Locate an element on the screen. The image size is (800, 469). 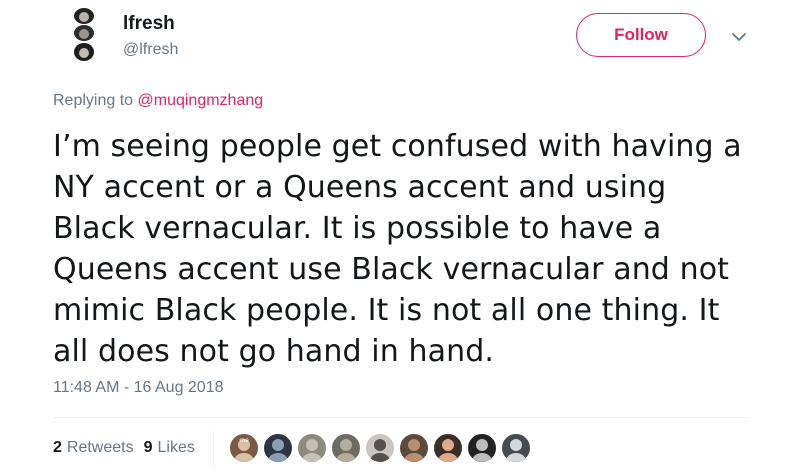
retweets-stat: 2 Retweets is located at coordinates (93, 448).